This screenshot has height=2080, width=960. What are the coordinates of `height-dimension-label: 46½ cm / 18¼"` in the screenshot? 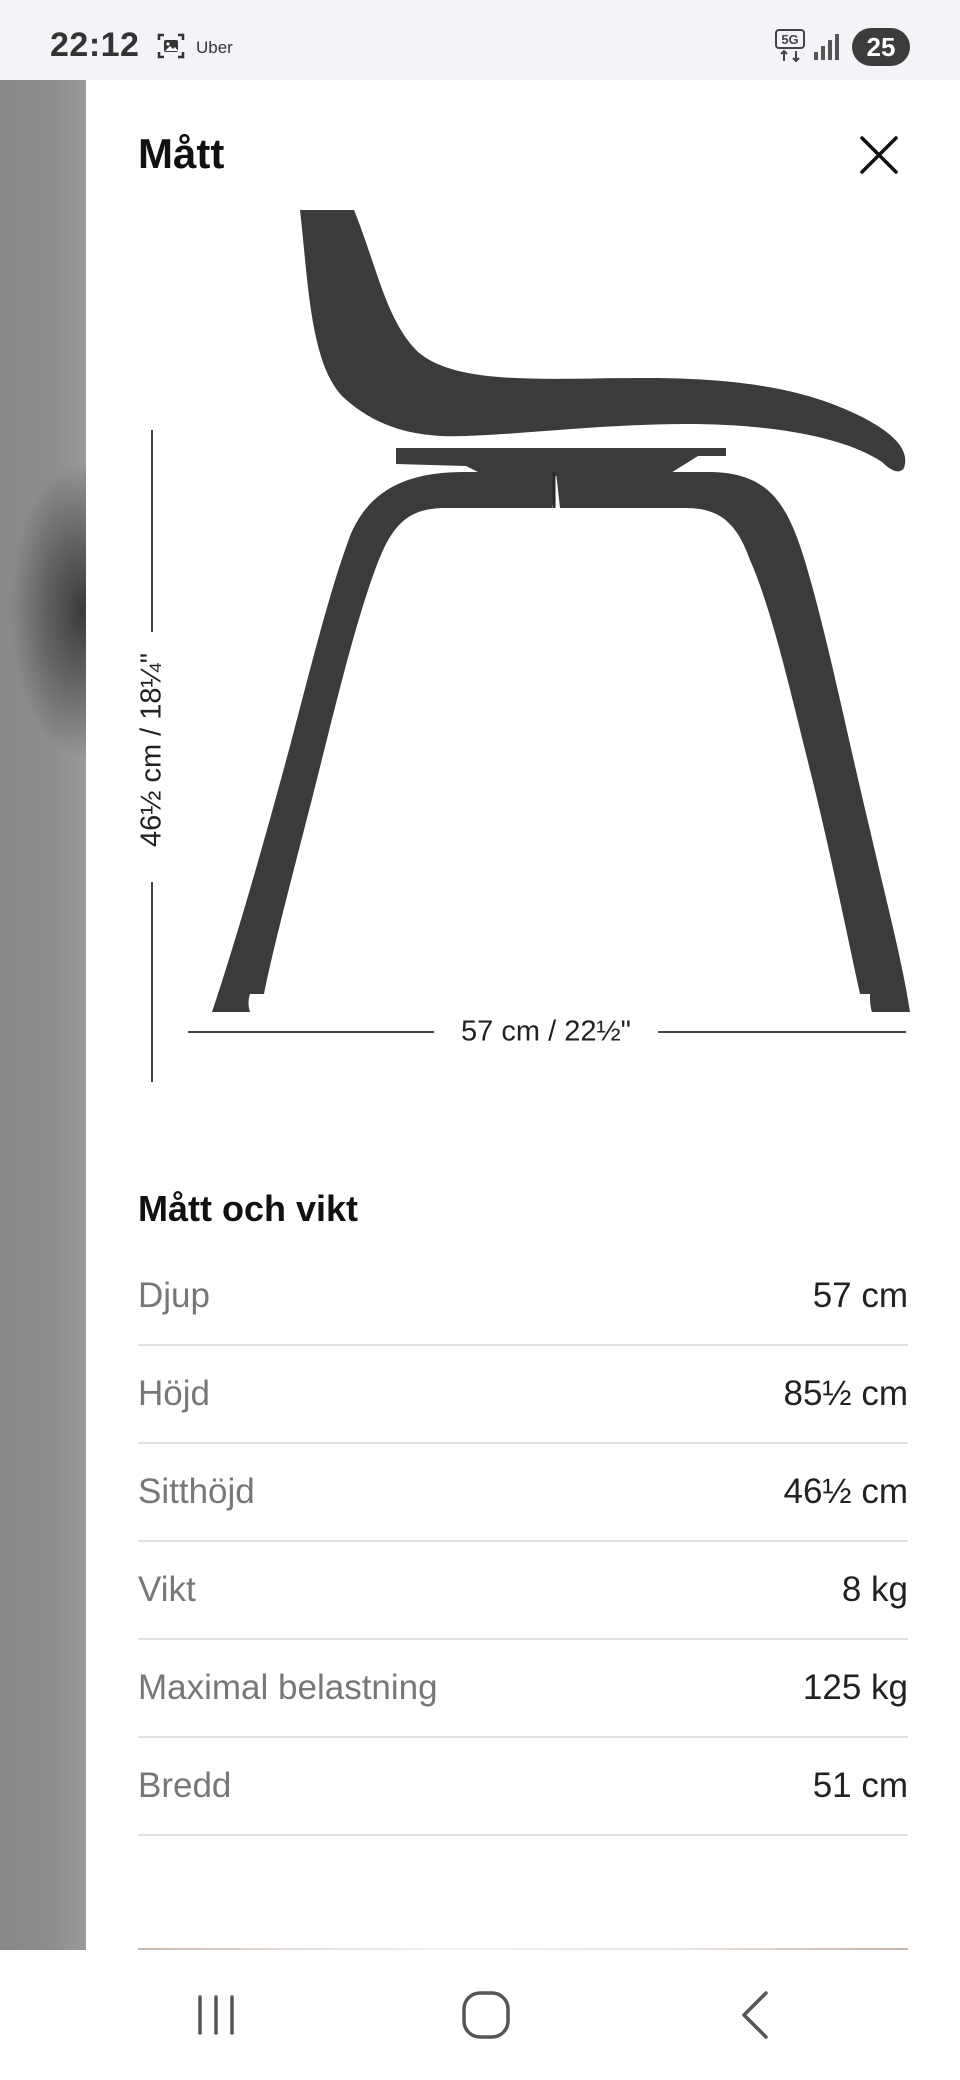 It's located at (151, 750).